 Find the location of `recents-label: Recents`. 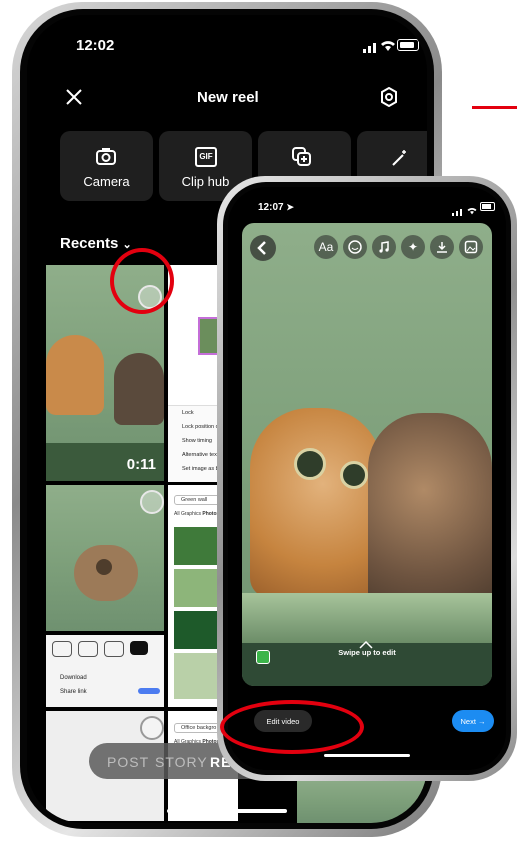

recents-label: Recents is located at coordinates (89, 243).